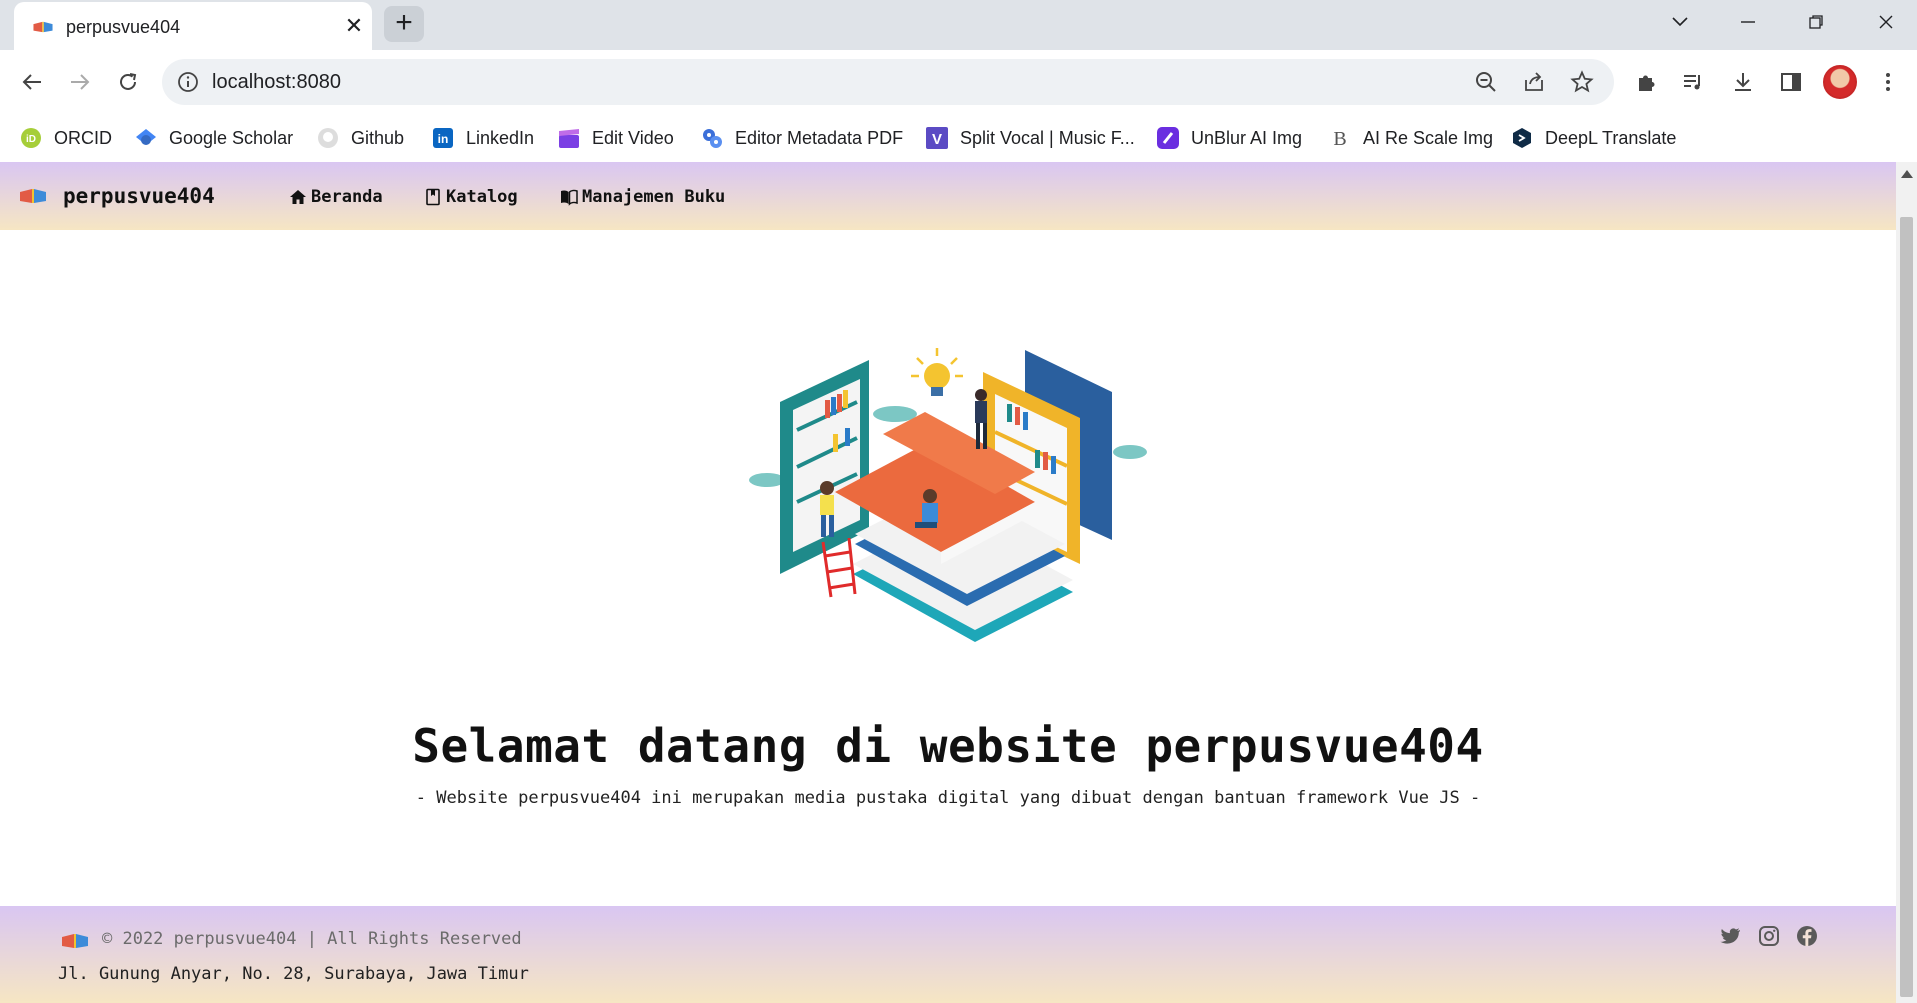 The height and width of the screenshot is (1003, 1917). I want to click on share-icon, so click(1534, 82).